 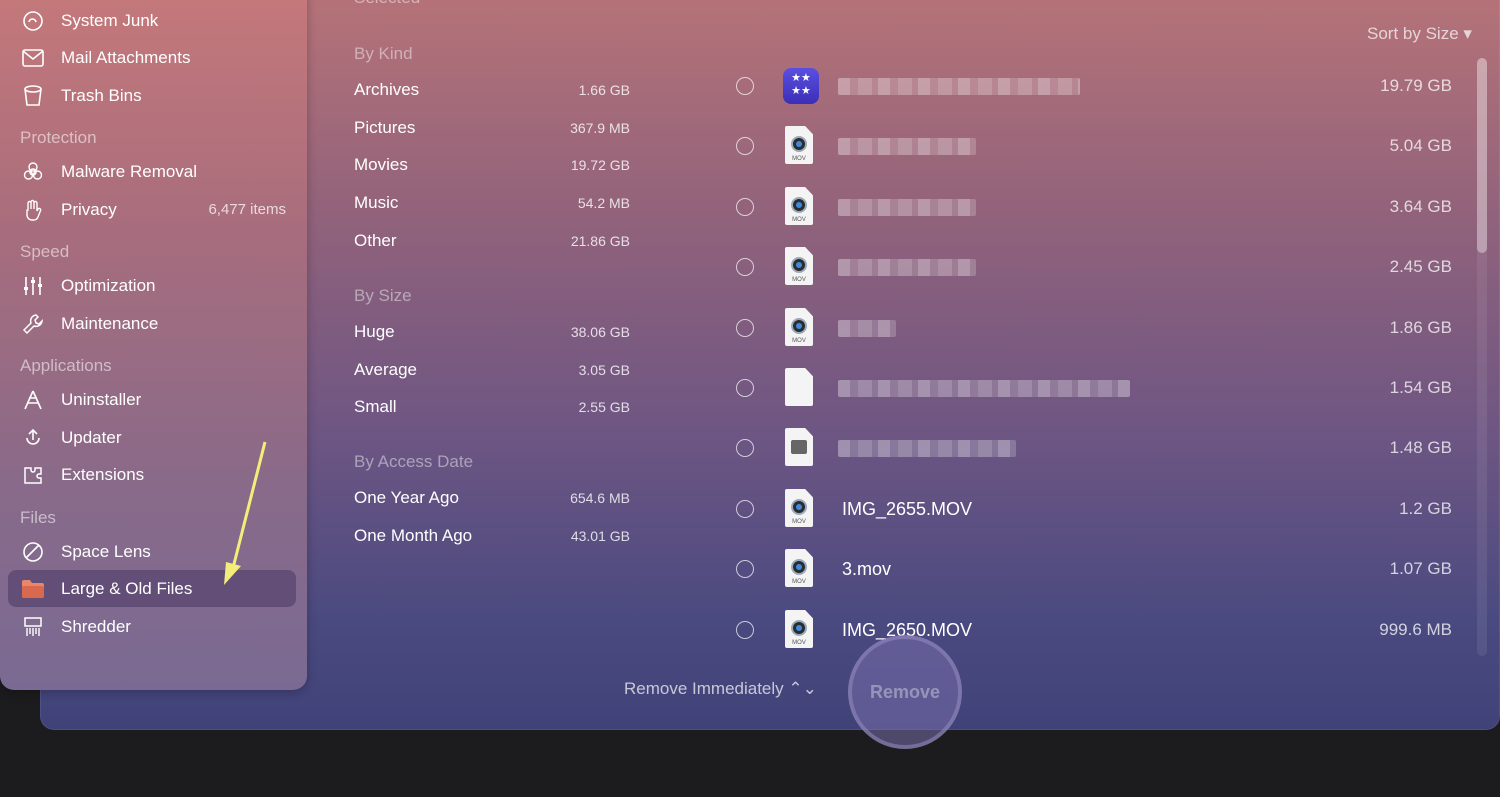 I want to click on file-row: MOV IMG_2655.MOV 1.2 GB, so click(x=1094, y=509).